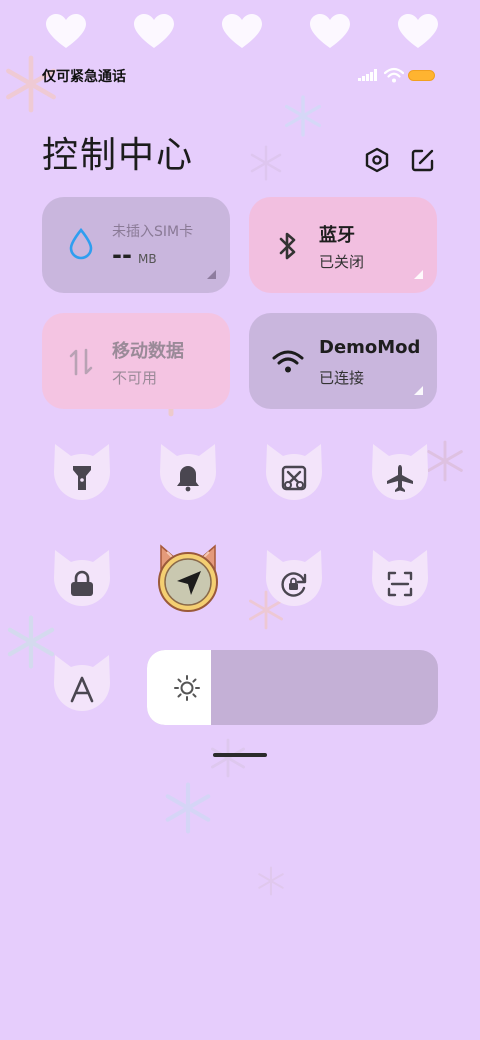 This screenshot has height=1040, width=480. What do you see at coordinates (294, 584) in the screenshot?
I see `rotation-lock-icon` at bounding box center [294, 584].